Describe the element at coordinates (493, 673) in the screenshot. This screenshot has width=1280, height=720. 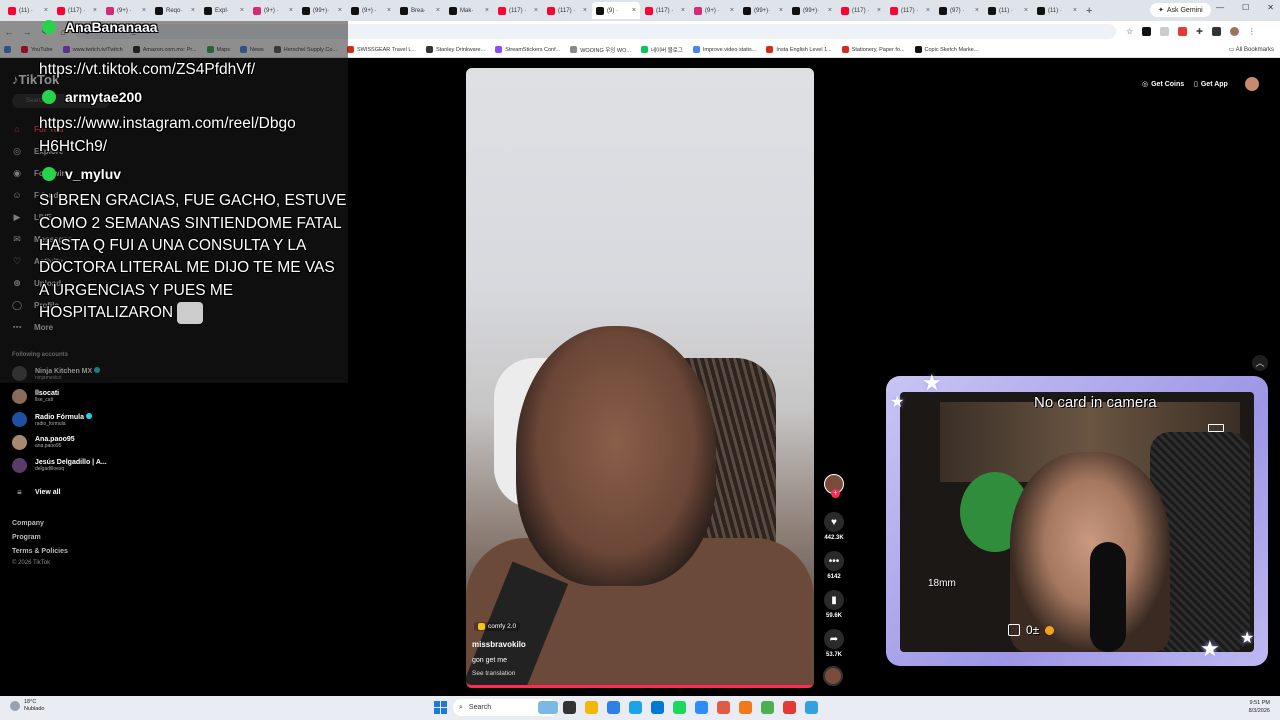
I see `see-translation-link: See translation` at that location.